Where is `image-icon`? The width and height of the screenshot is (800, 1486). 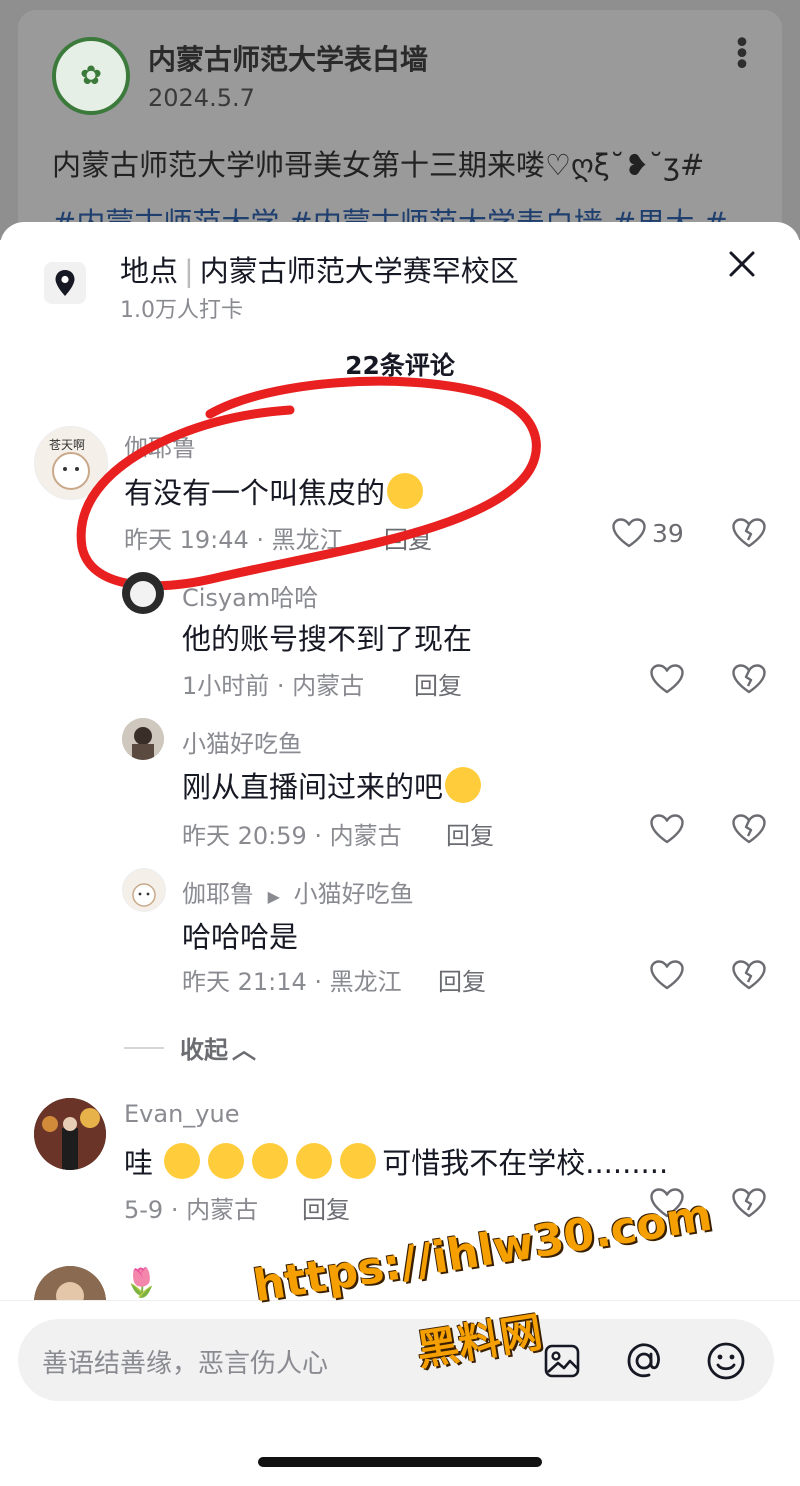
image-icon is located at coordinates (562, 1361).